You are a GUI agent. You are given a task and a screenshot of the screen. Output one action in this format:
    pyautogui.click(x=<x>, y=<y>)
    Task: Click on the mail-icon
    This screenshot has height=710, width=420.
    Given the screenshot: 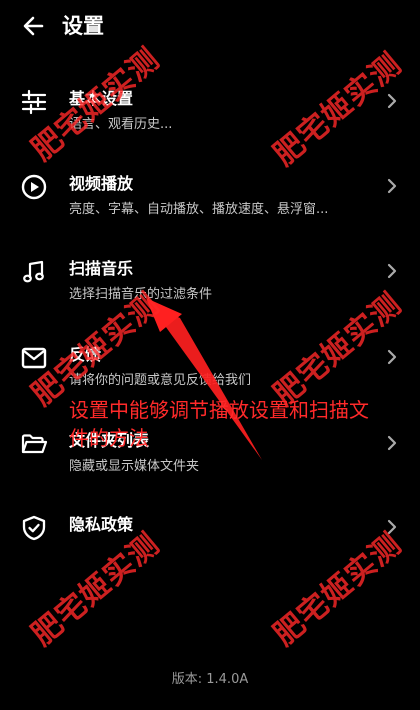 What is the action you would take?
    pyautogui.click(x=34, y=358)
    